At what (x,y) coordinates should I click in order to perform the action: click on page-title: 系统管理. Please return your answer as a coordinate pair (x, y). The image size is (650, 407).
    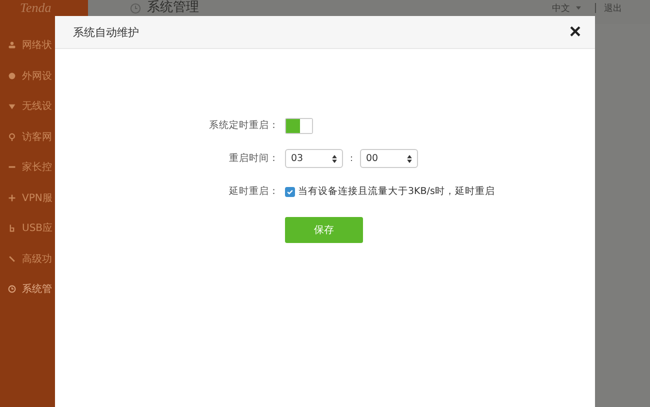
    Looking at the image, I should click on (173, 7).